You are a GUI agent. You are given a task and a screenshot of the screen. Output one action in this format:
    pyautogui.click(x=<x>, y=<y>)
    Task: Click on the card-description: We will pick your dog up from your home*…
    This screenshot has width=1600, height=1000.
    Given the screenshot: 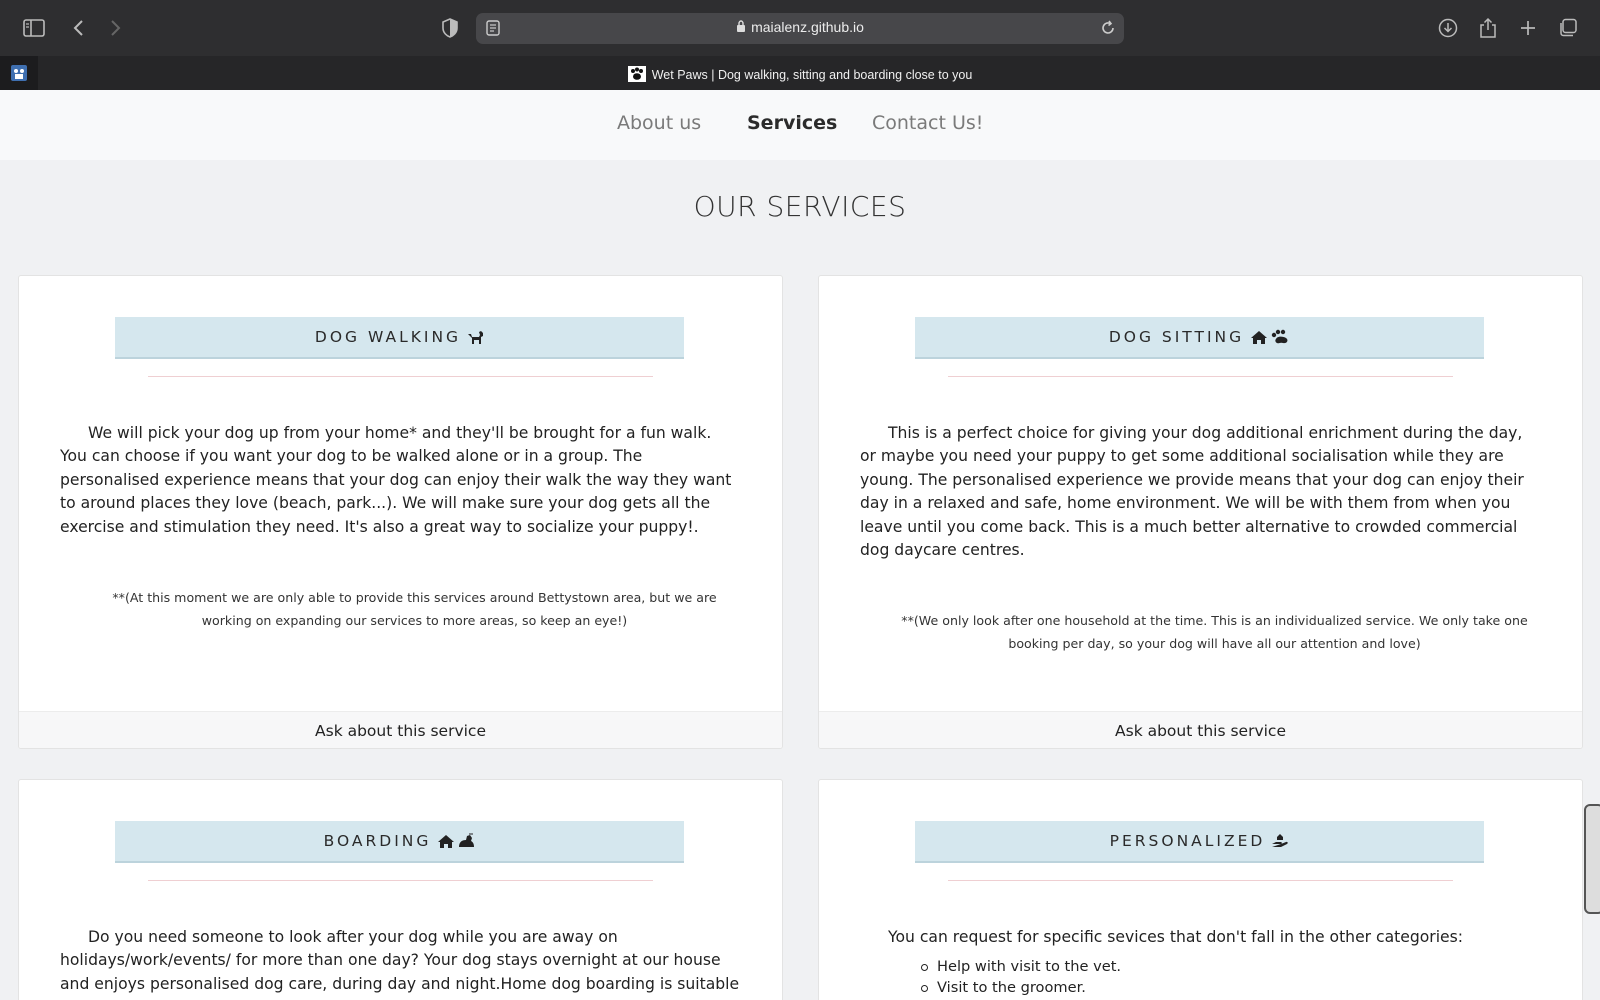 What is the action you would take?
    pyautogui.click(x=396, y=480)
    